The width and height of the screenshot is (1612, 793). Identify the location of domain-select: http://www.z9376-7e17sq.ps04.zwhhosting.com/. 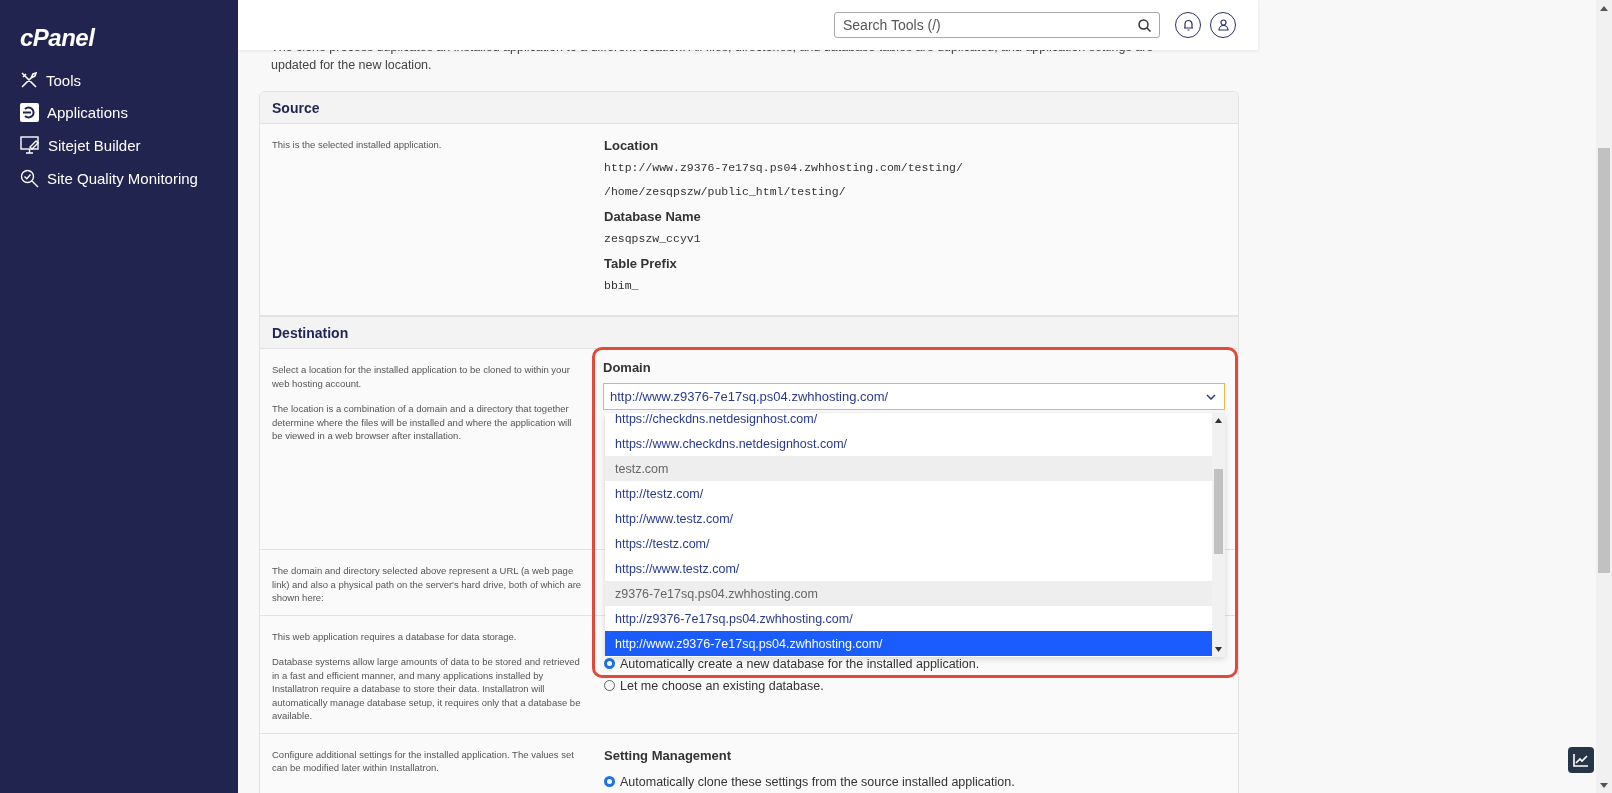
(914, 396).